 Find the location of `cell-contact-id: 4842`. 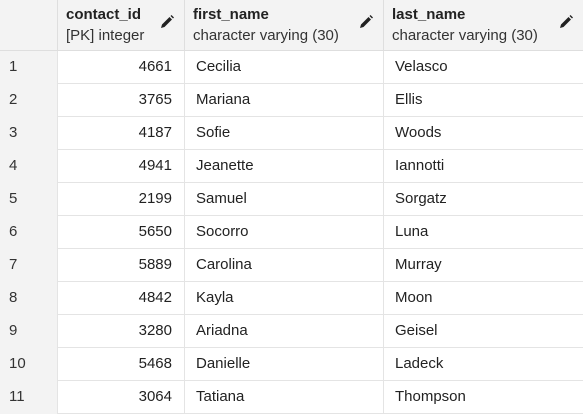

cell-contact-id: 4842 is located at coordinates (121, 298).